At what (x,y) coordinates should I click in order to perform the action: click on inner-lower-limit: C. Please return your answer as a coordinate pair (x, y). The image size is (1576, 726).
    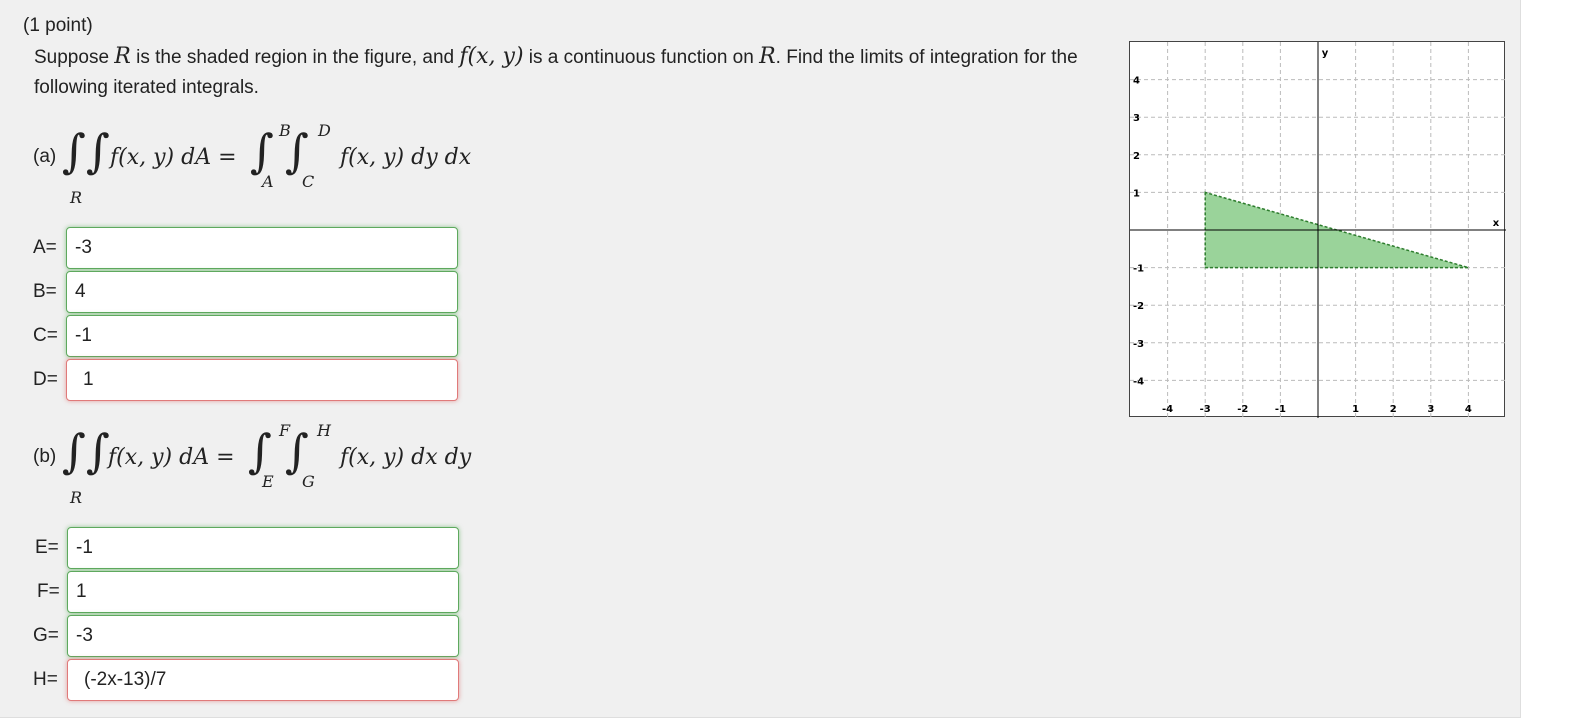
    Looking at the image, I should click on (308, 181).